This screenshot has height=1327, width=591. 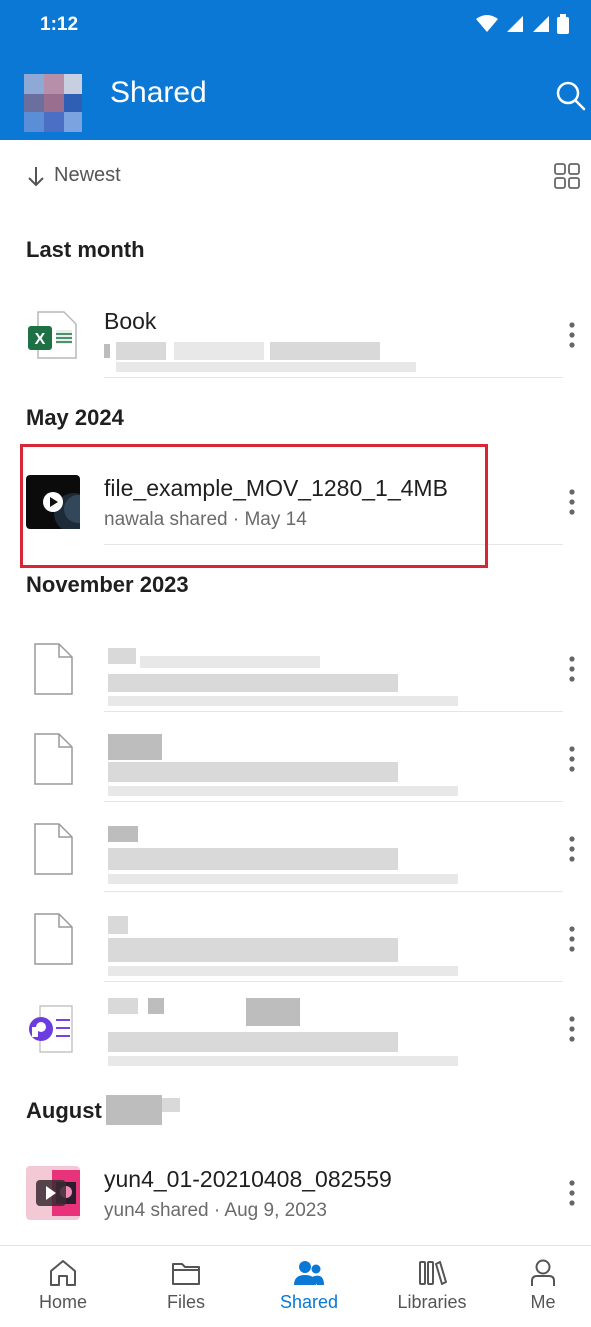 What do you see at coordinates (36, 176) in the screenshot?
I see `arrow-down-icon` at bounding box center [36, 176].